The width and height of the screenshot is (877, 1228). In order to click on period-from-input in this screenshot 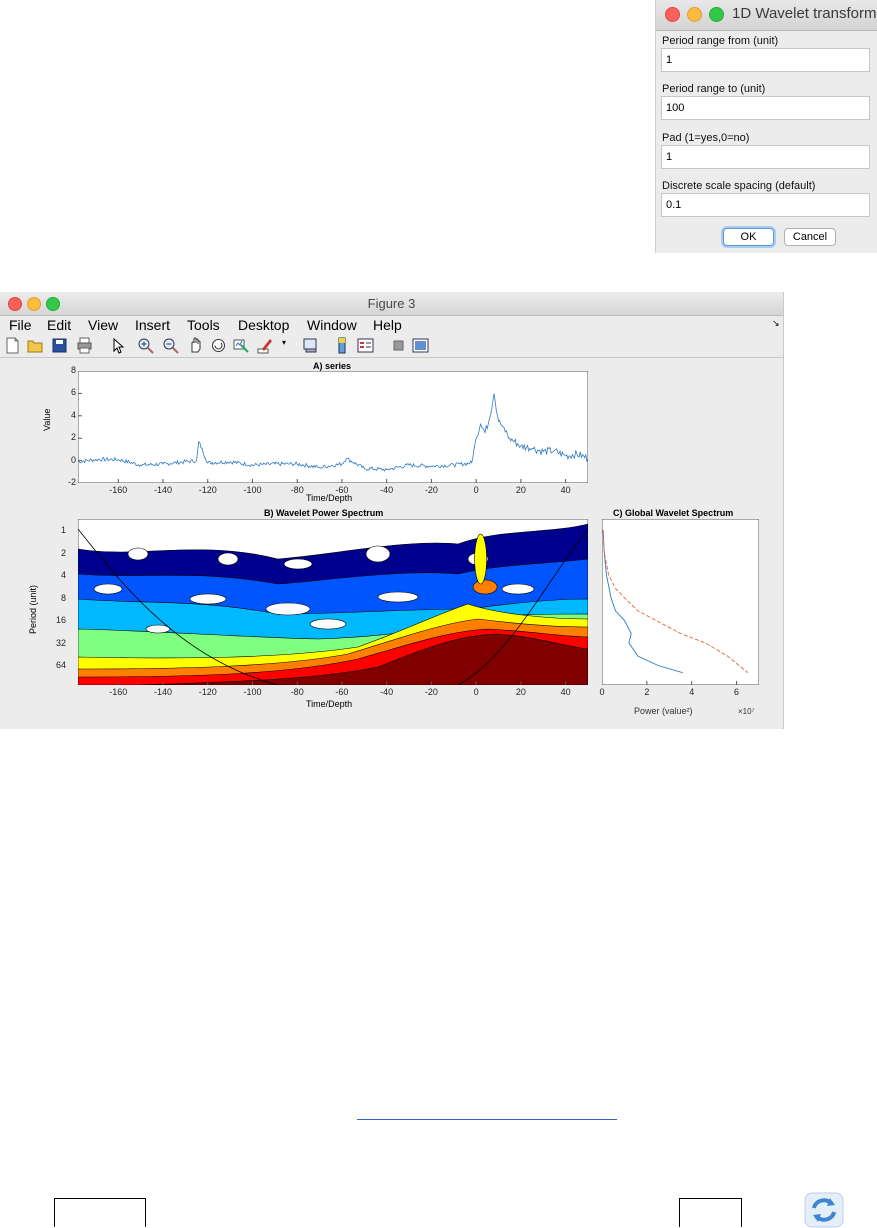, I will do `click(765, 60)`.